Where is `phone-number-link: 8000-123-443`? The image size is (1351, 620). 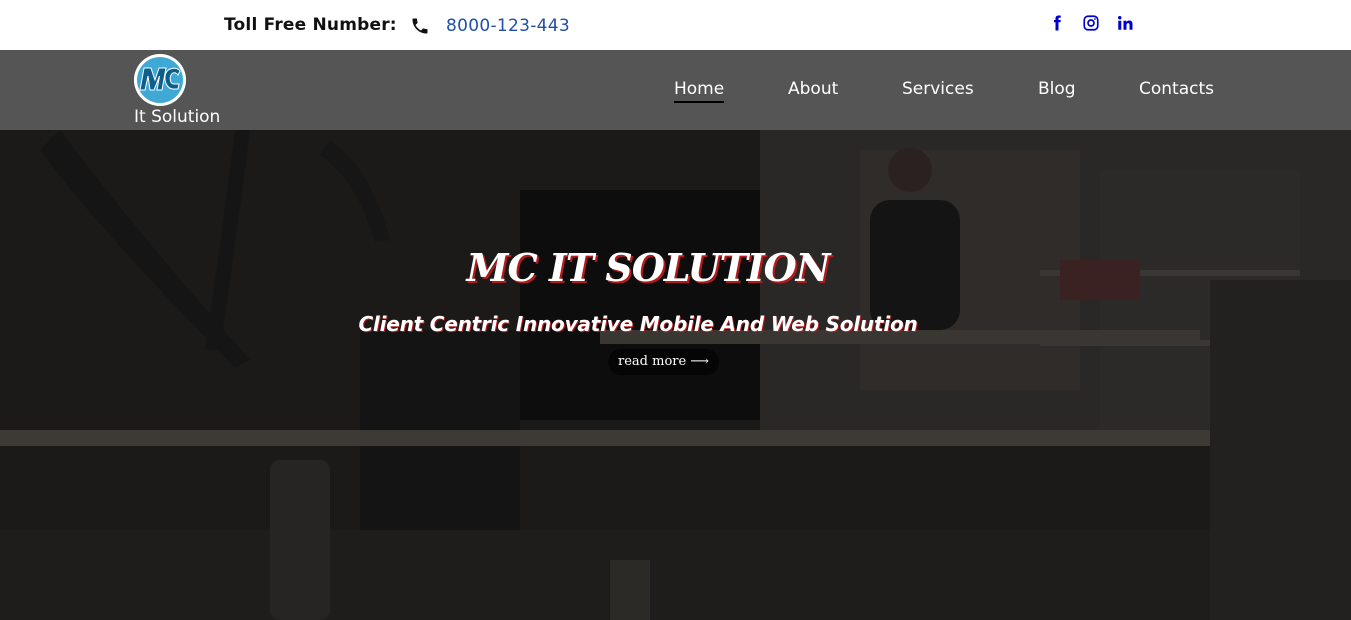 phone-number-link: 8000-123-443 is located at coordinates (508, 26).